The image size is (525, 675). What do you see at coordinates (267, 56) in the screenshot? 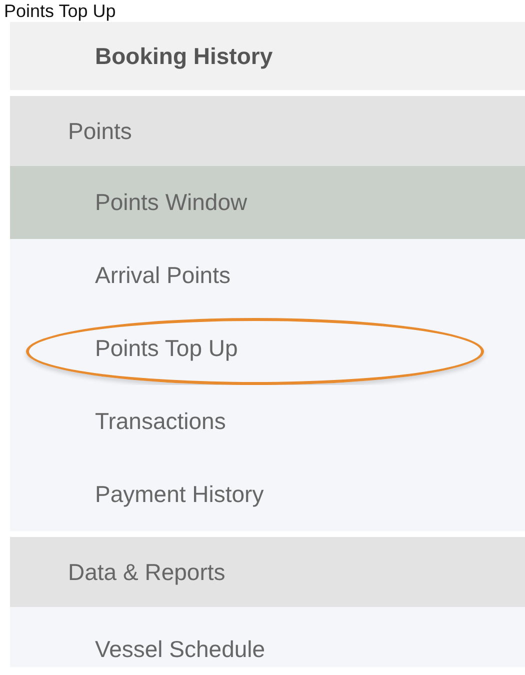
I see `menu-item: Booking History` at bounding box center [267, 56].